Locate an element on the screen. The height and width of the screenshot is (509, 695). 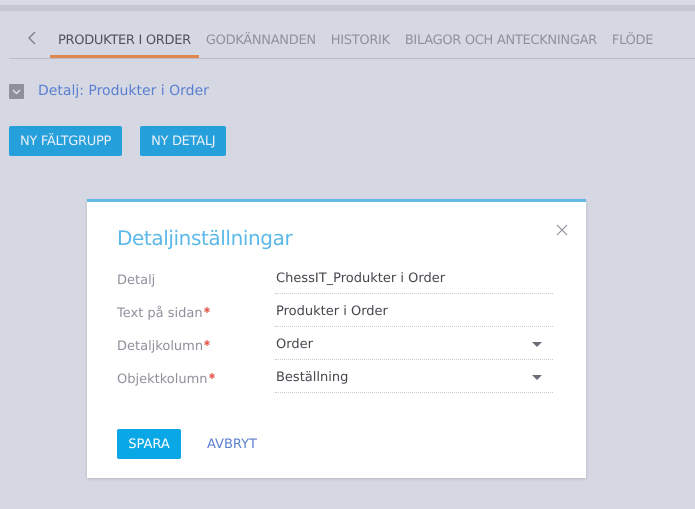
dialog-title: Detaljinställningar is located at coordinates (205, 238).